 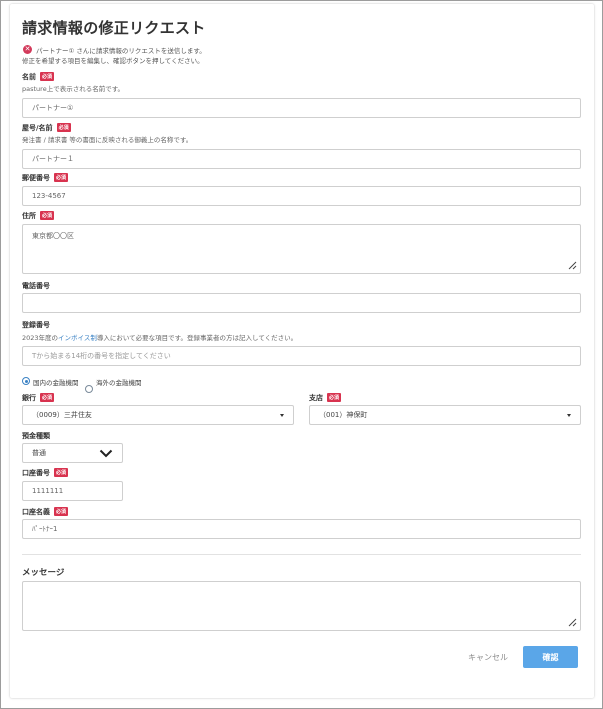 I want to click on radio-domestic, so click(x=26, y=381).